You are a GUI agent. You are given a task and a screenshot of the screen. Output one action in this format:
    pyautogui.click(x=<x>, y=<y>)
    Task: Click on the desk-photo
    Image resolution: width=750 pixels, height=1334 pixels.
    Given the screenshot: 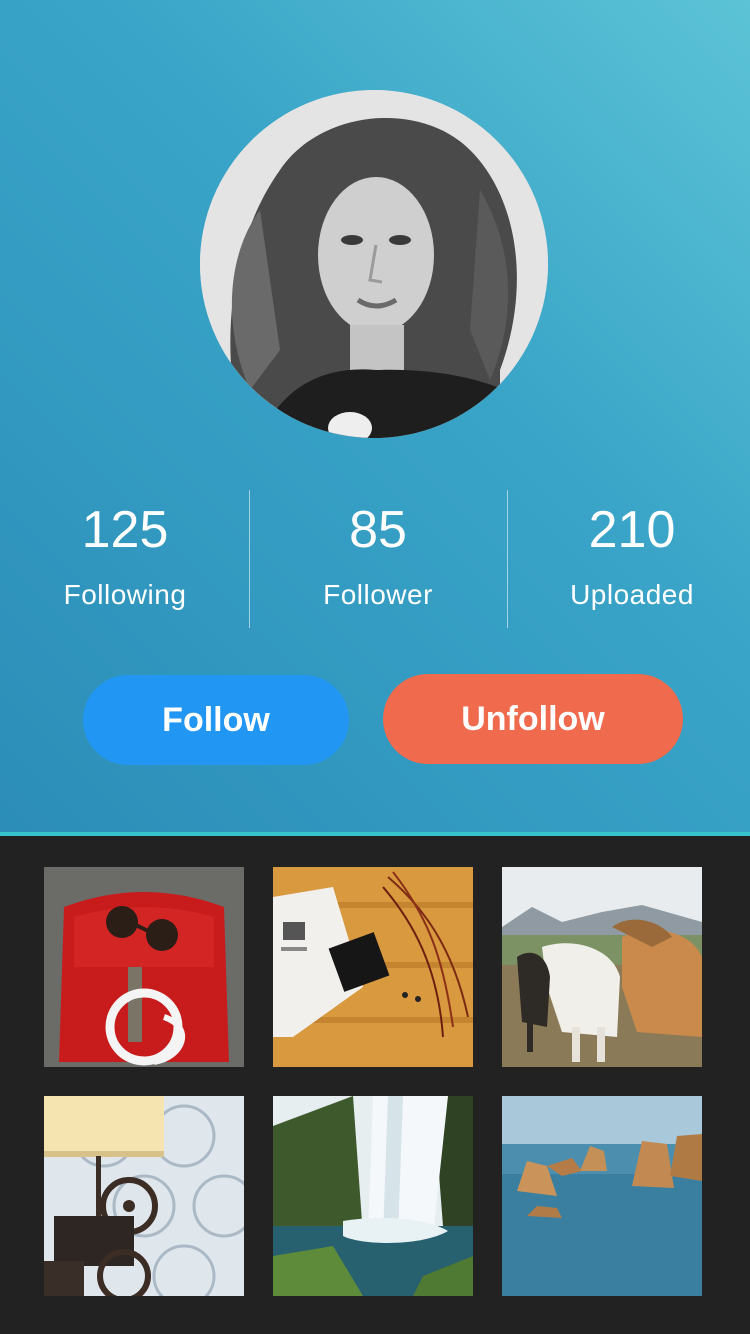 What is the action you would take?
    pyautogui.click(x=373, y=967)
    